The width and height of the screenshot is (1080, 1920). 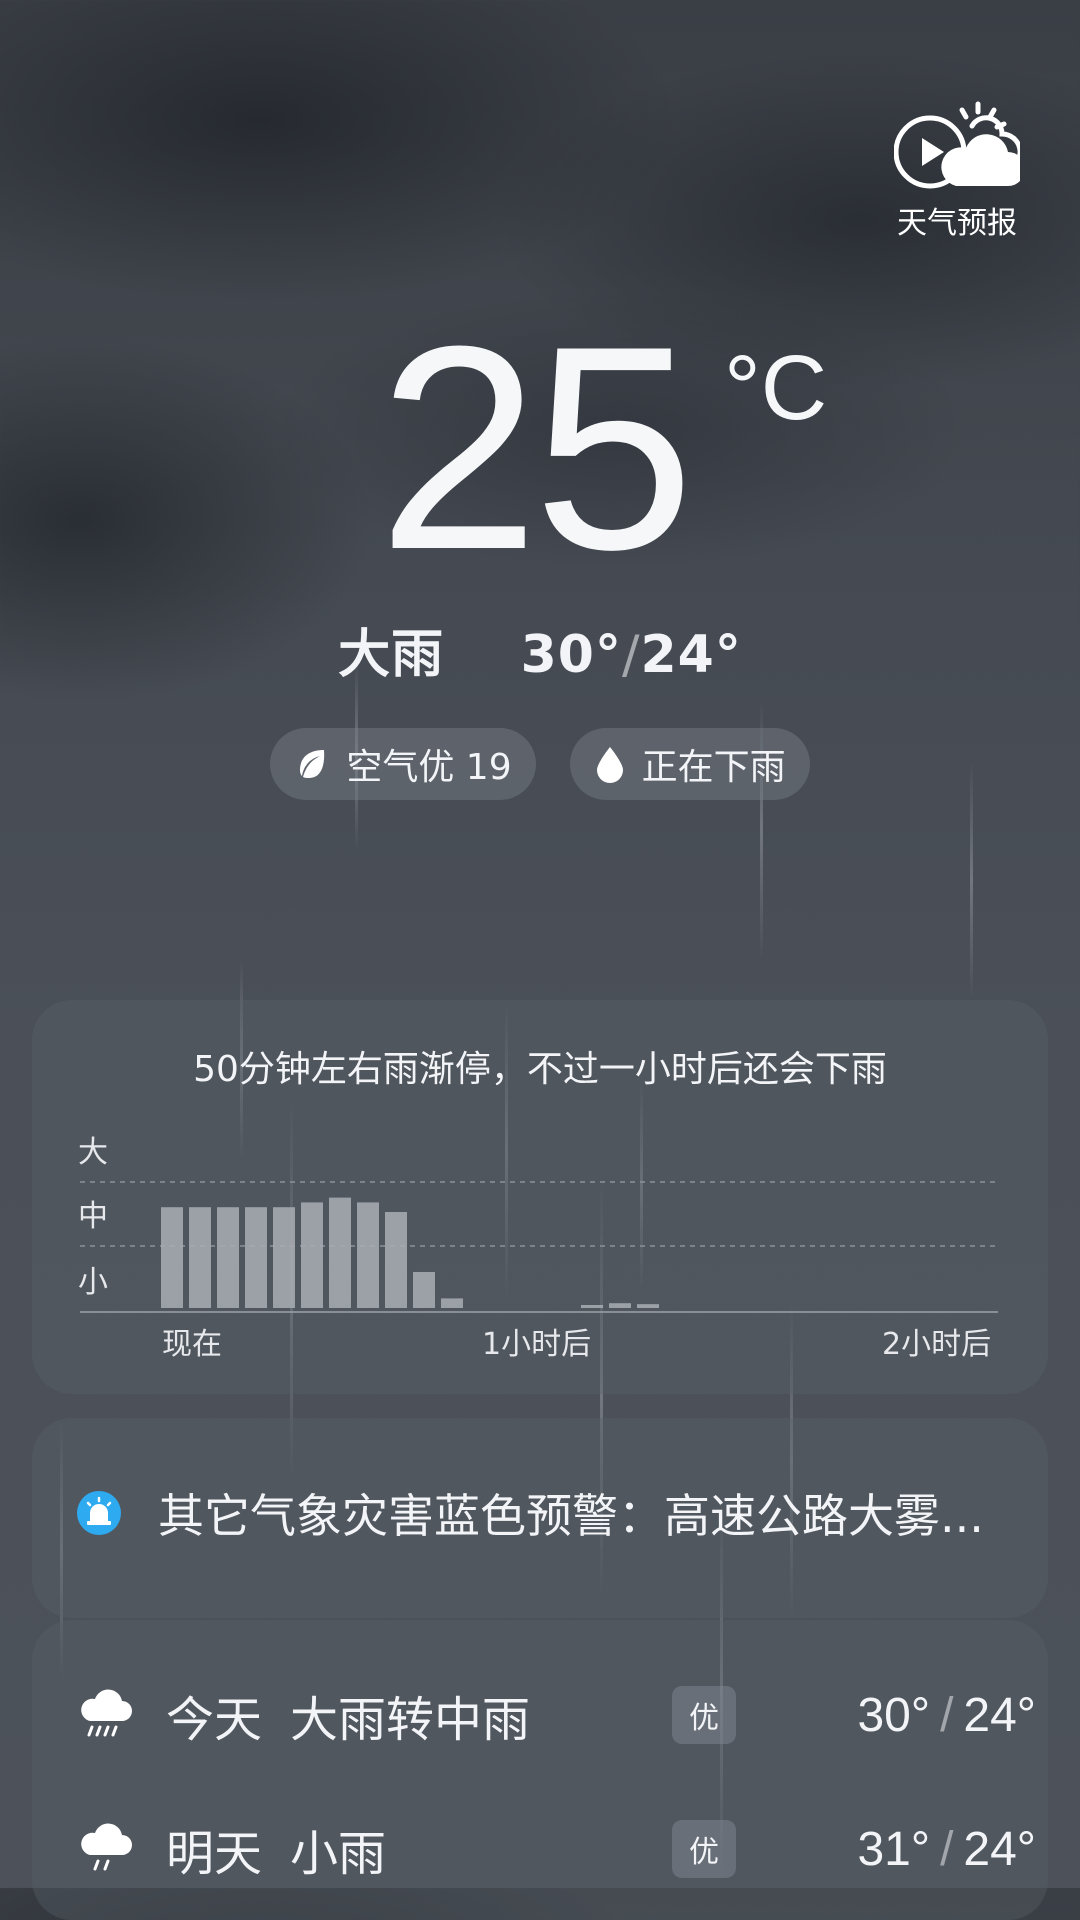 What do you see at coordinates (536, 448) in the screenshot?
I see `current-temperature: 25` at bounding box center [536, 448].